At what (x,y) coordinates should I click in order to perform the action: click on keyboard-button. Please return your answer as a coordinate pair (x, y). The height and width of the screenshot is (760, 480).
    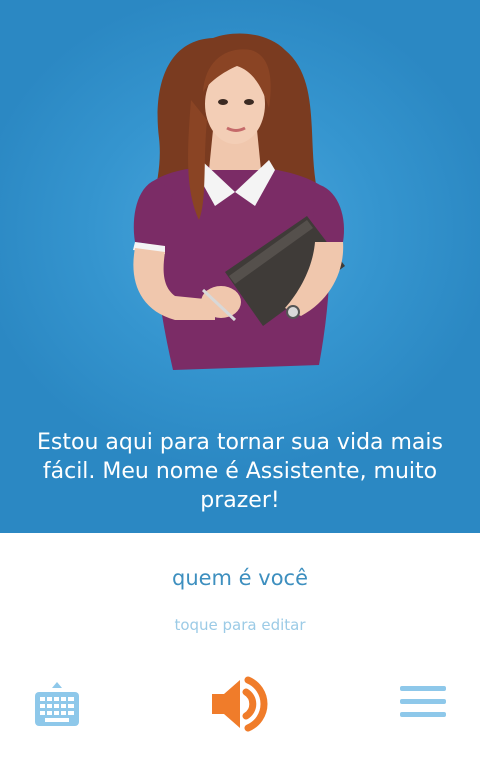
    Looking at the image, I should click on (57, 704).